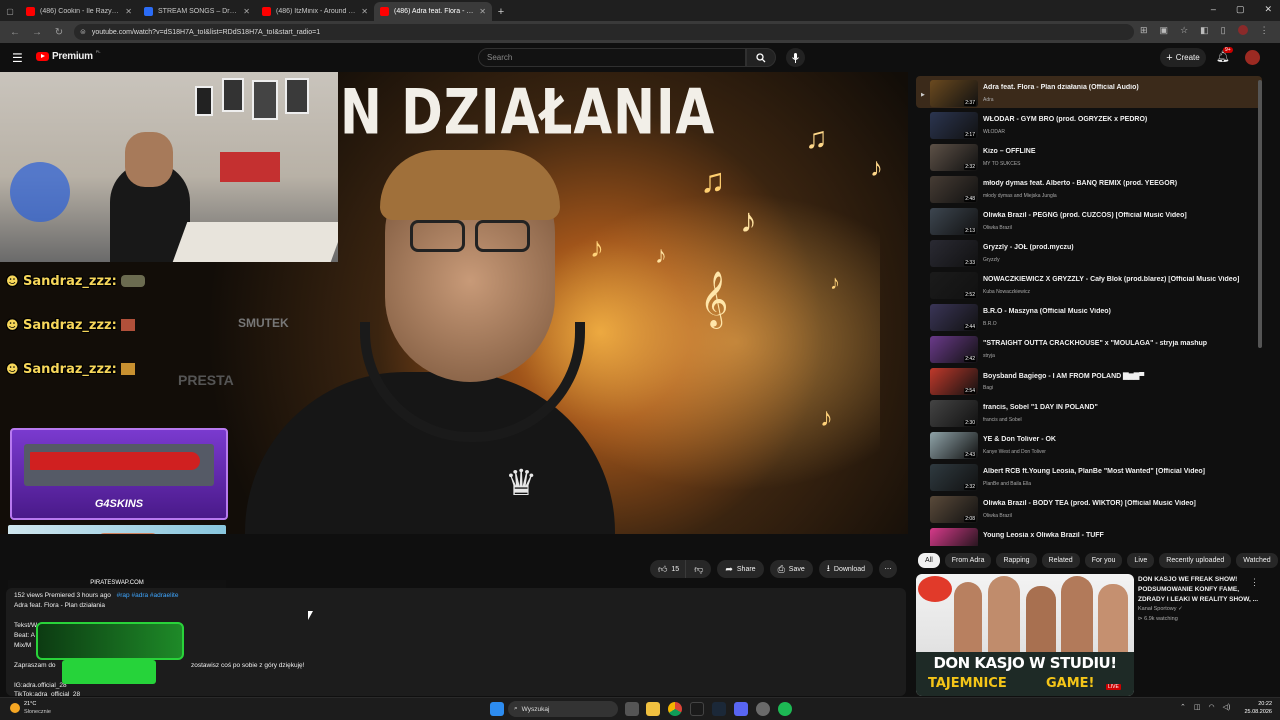  I want to click on obs-icon, so click(763, 709).